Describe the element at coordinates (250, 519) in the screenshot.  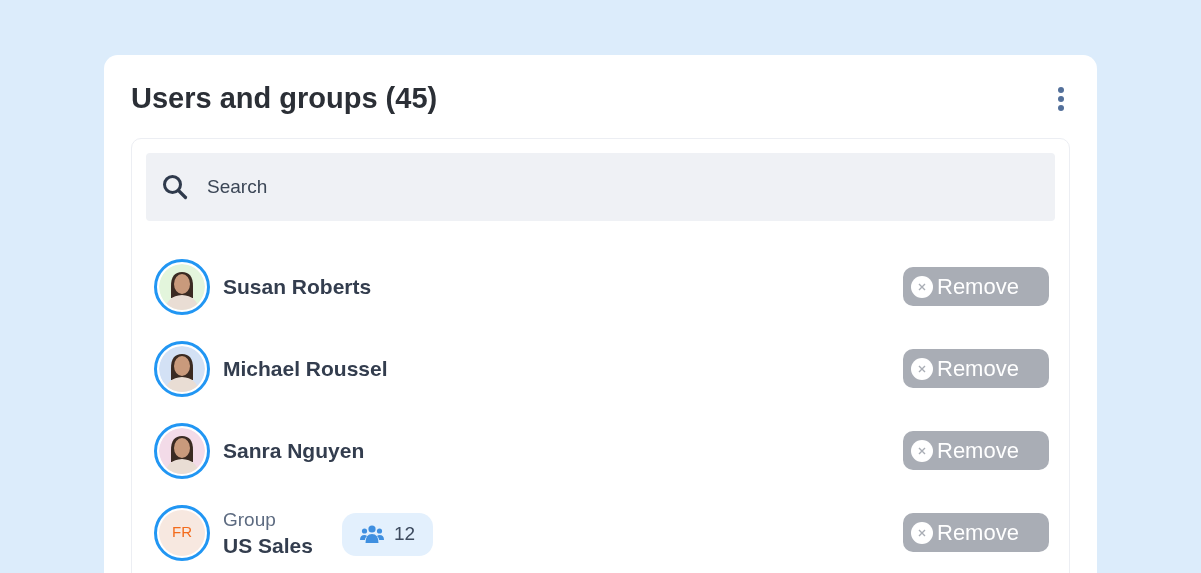
I see `member-type: Group` at that location.